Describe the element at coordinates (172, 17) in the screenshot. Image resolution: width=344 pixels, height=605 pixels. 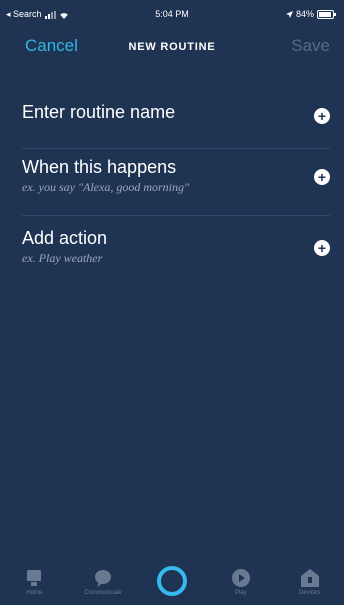
I see `status-bar: ◂ Search 5:04 PM 84%` at that location.